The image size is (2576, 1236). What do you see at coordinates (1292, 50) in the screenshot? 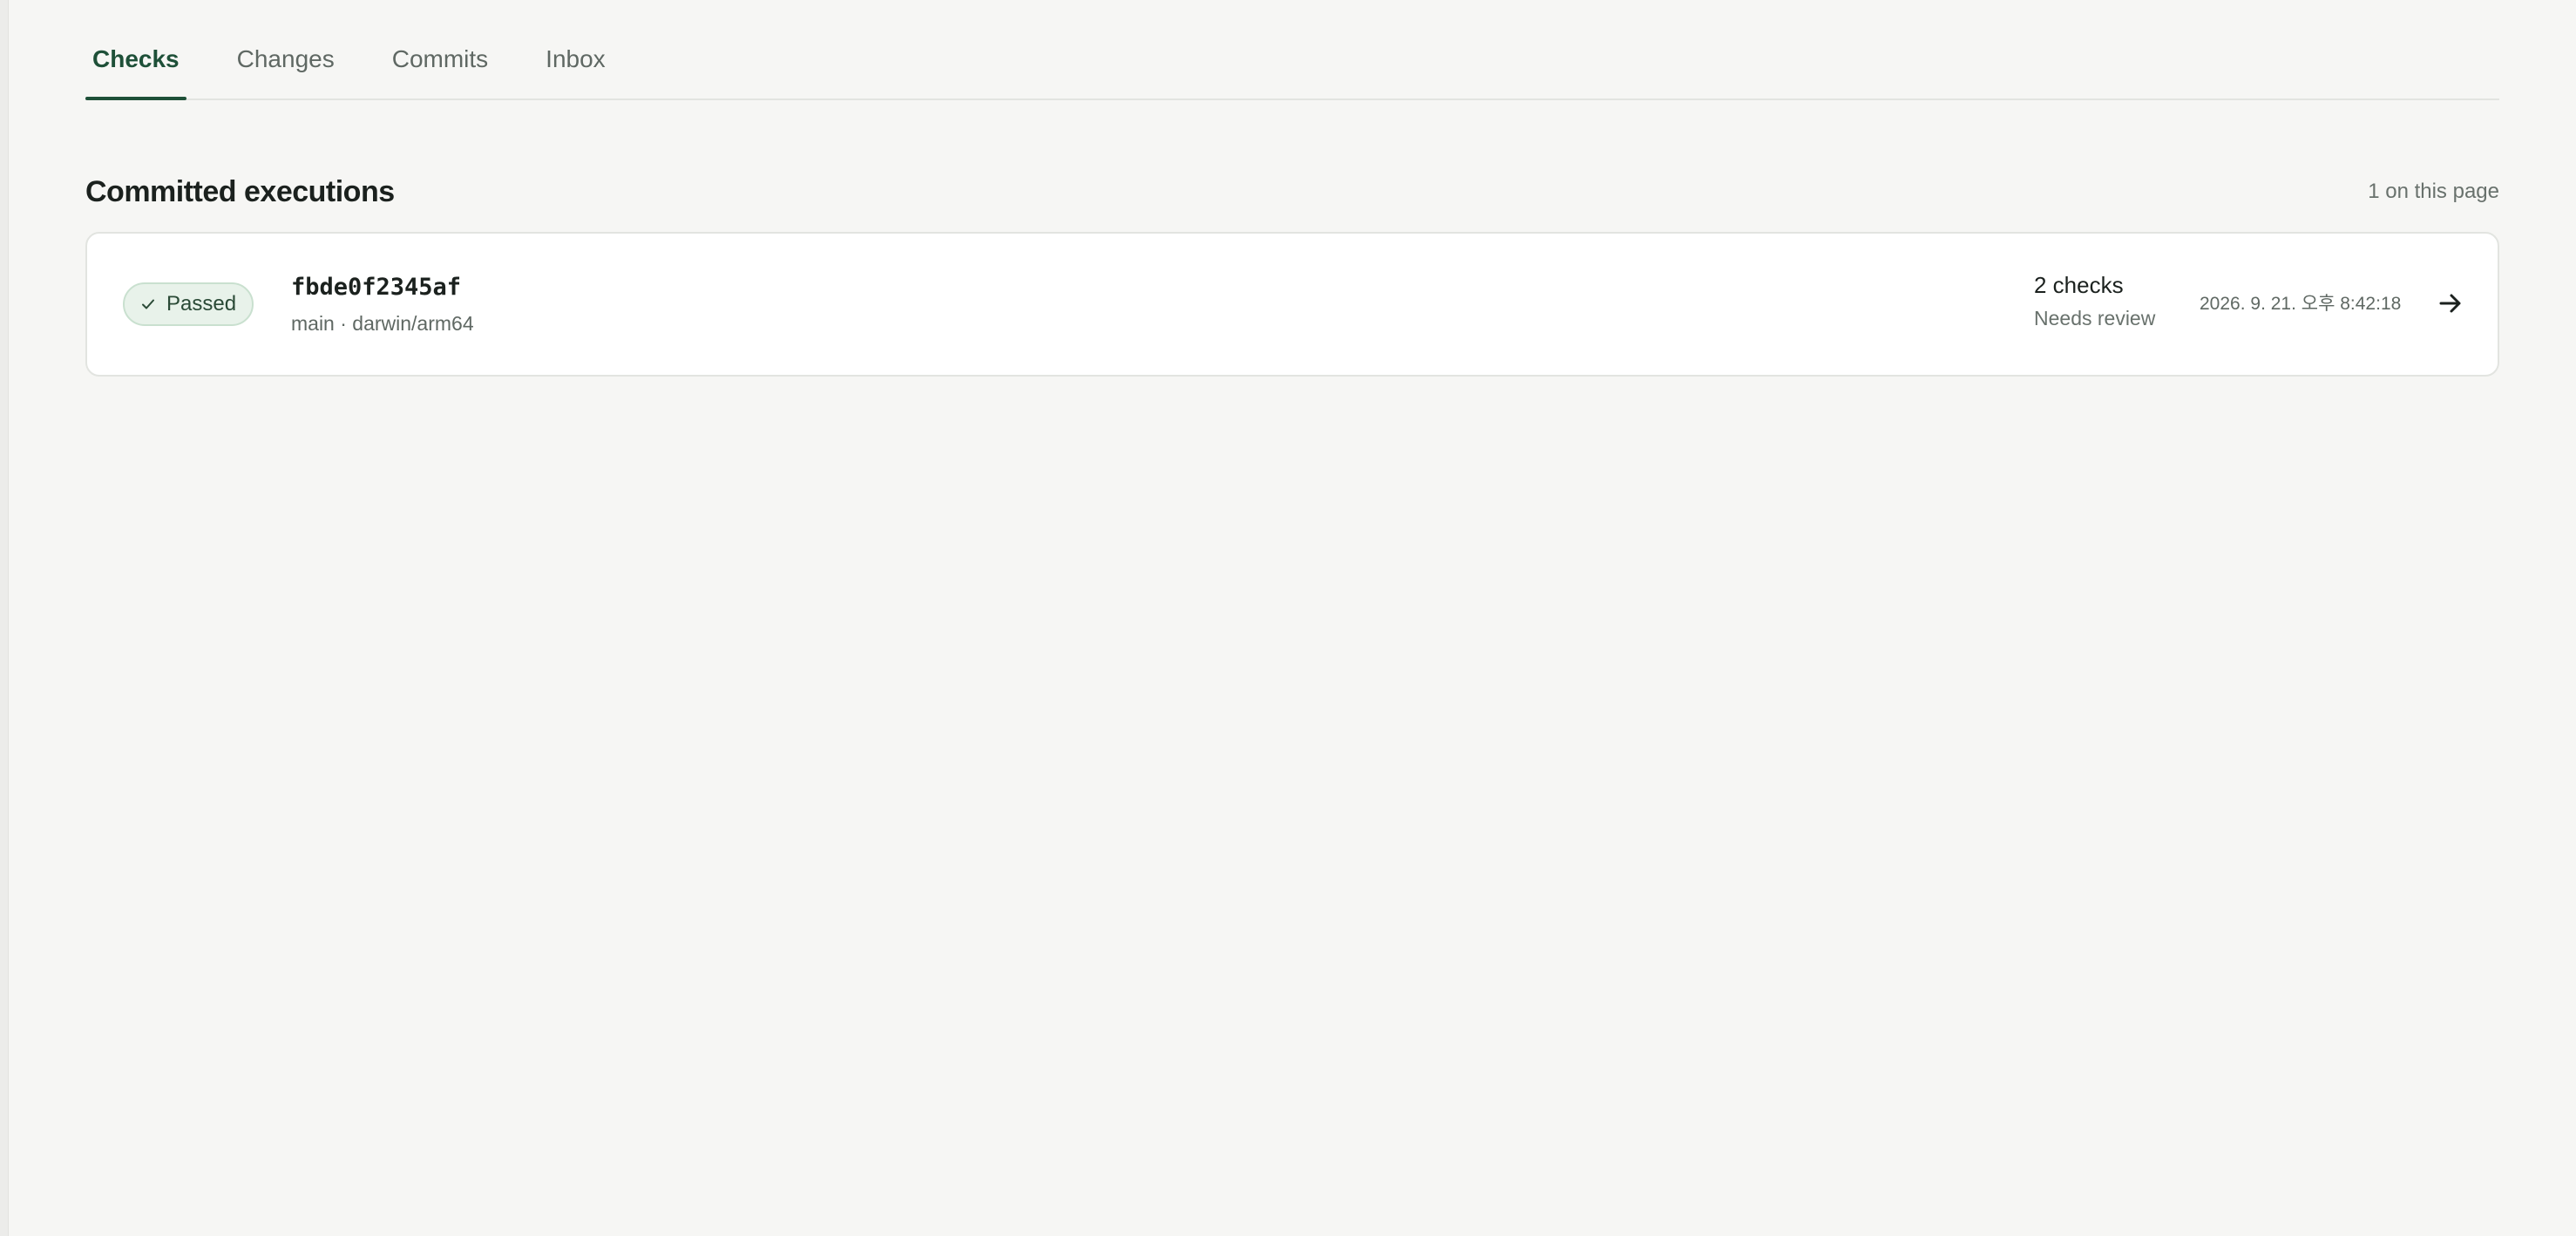
I see `tab-bar: Checks Changes Commits Inbox` at bounding box center [1292, 50].